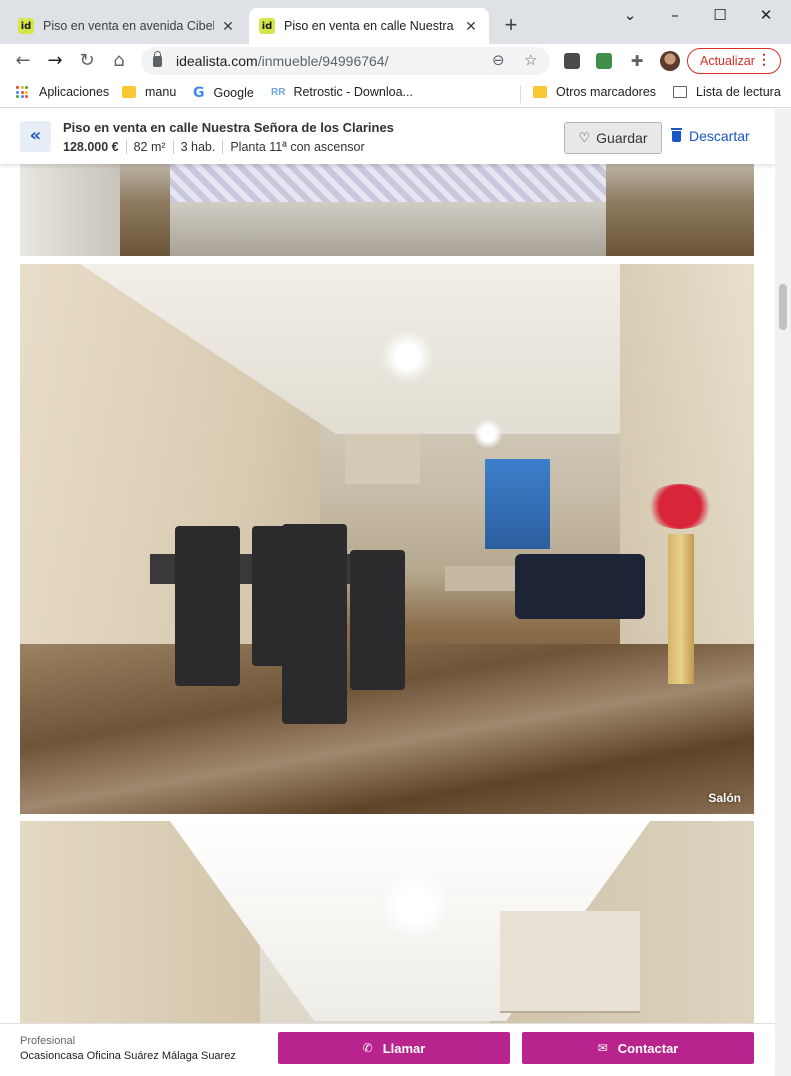 Image resolution: width=791 pixels, height=1076 pixels. I want to click on trash-icon, so click(676, 134).